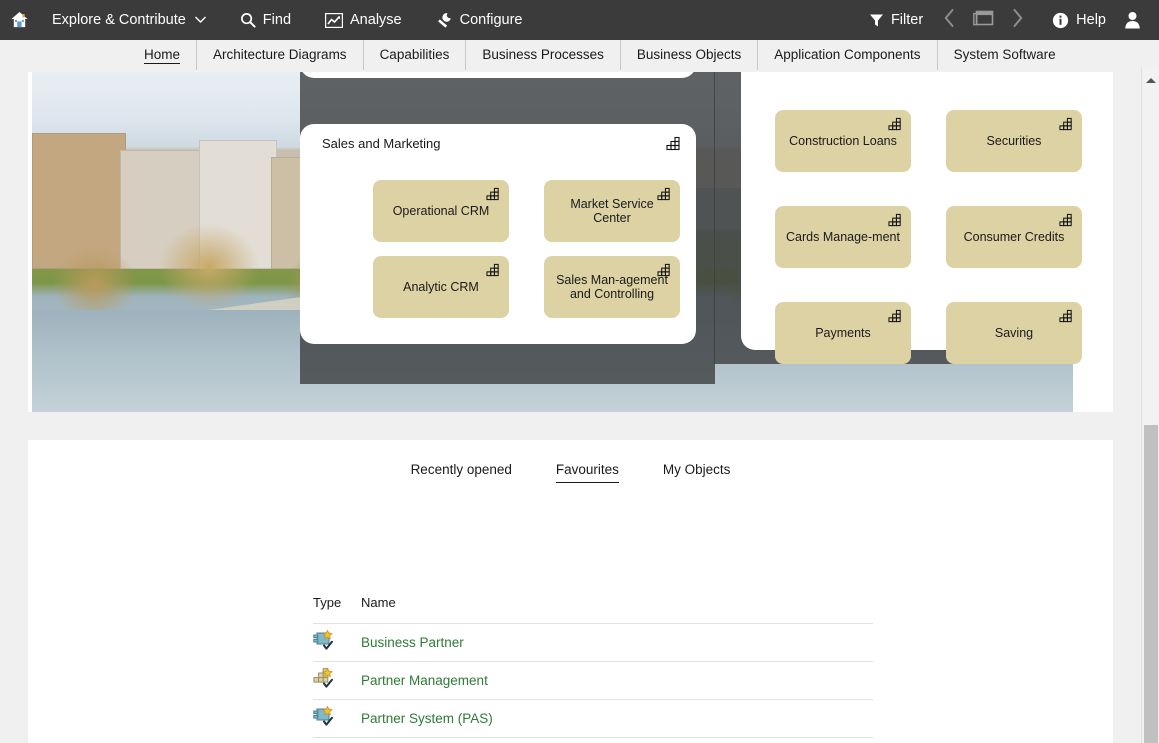 The height and width of the screenshot is (743, 1159). Describe the element at coordinates (1017, 20) in the screenshot. I see `forward-button` at that location.